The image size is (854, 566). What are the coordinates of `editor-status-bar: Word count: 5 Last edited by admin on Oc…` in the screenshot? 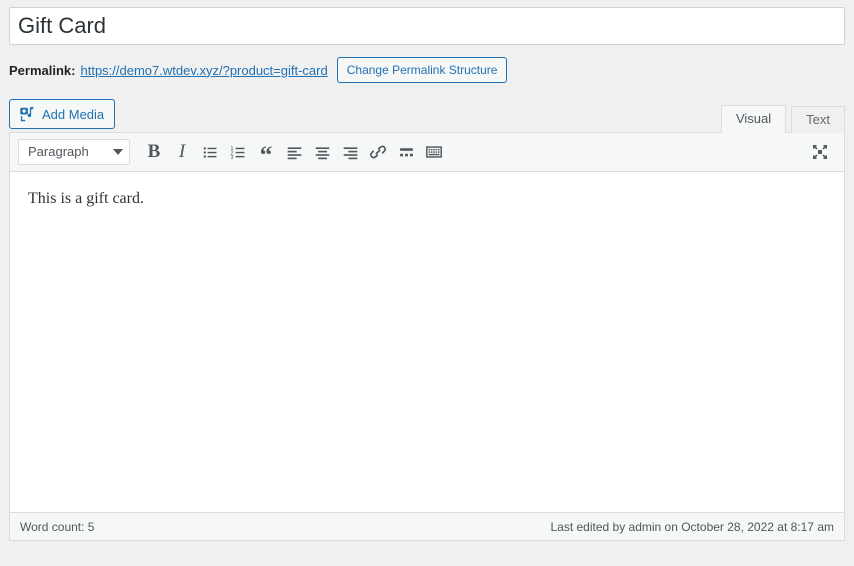 It's located at (427, 526).